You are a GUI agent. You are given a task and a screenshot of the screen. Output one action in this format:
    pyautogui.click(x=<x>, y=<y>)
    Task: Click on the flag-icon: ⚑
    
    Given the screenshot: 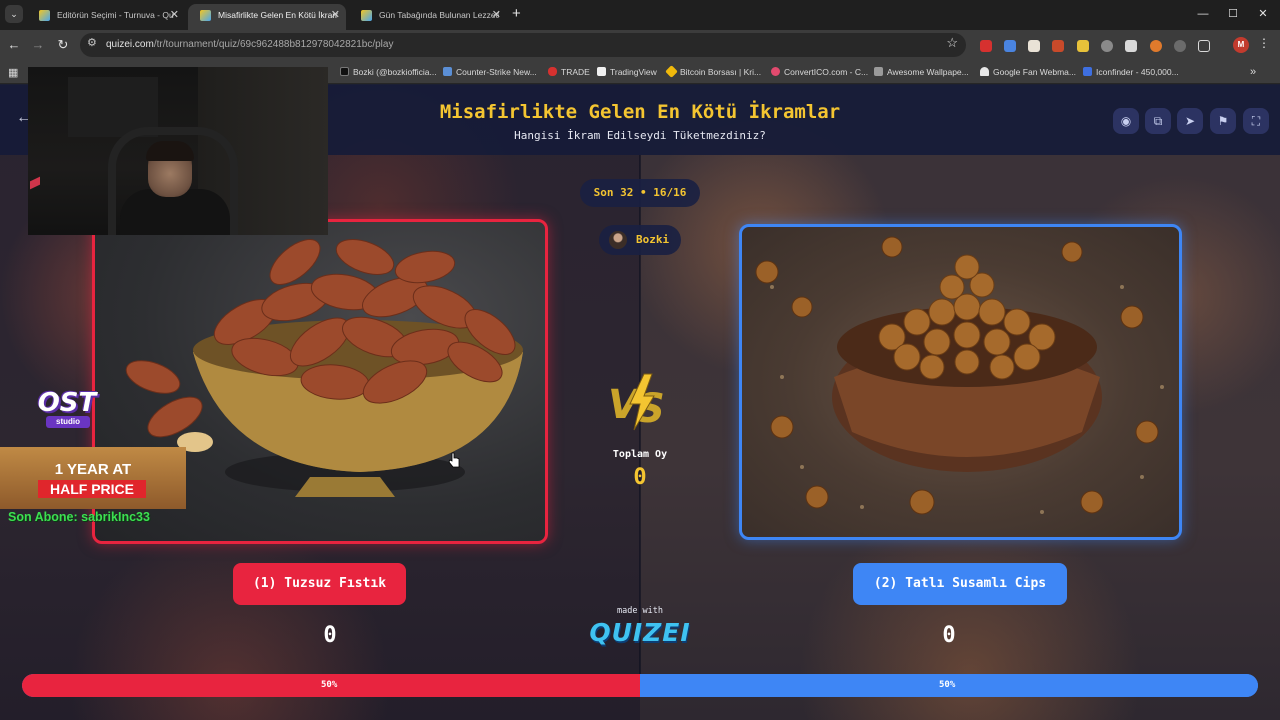 What is the action you would take?
    pyautogui.click(x=1223, y=121)
    